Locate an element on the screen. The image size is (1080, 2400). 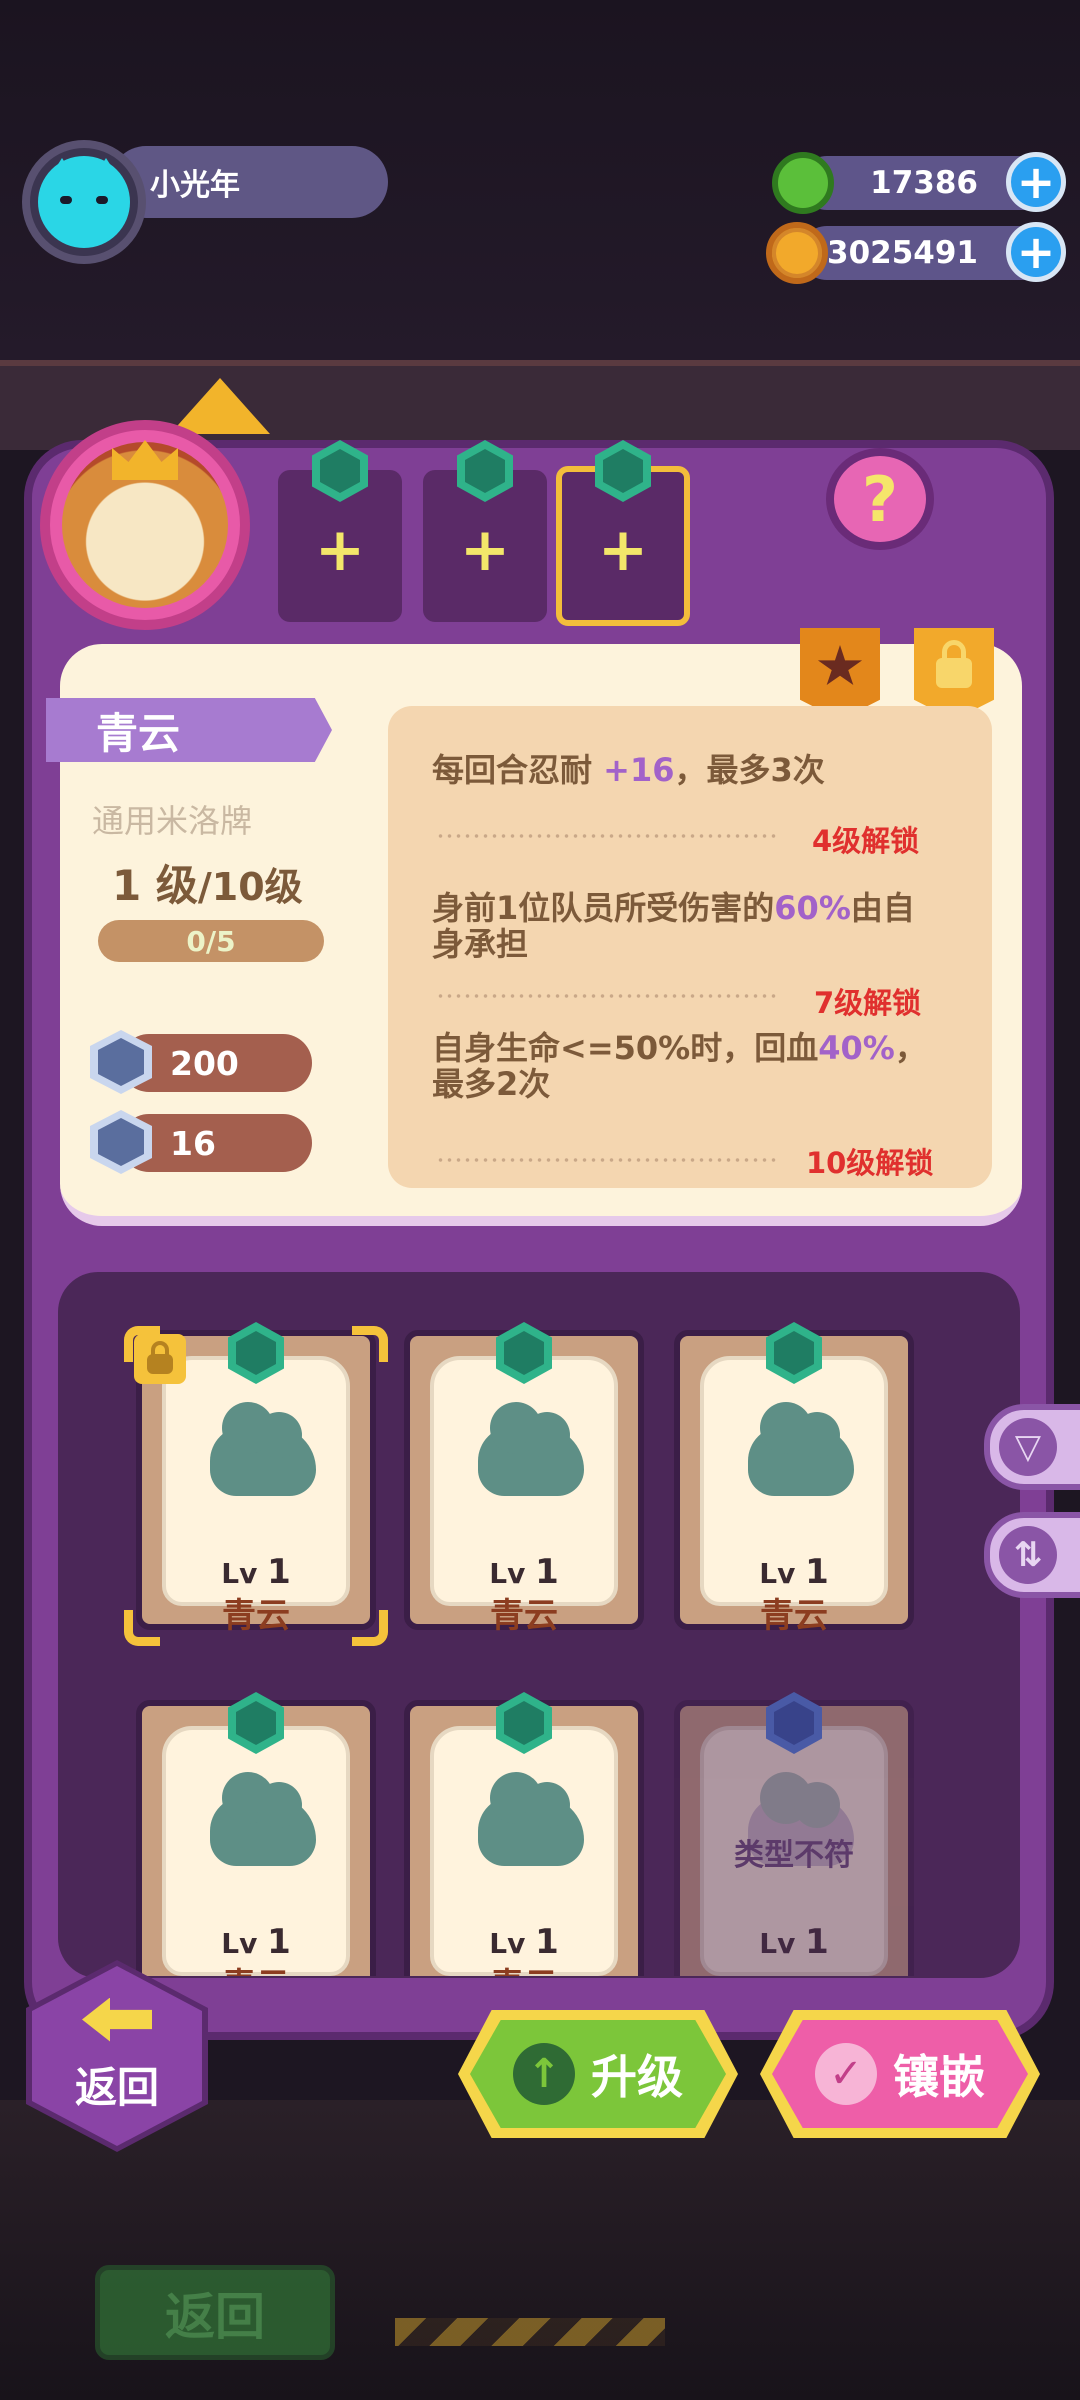
type-mismatch-label: 类型不符 is located at coordinates (794, 1855).